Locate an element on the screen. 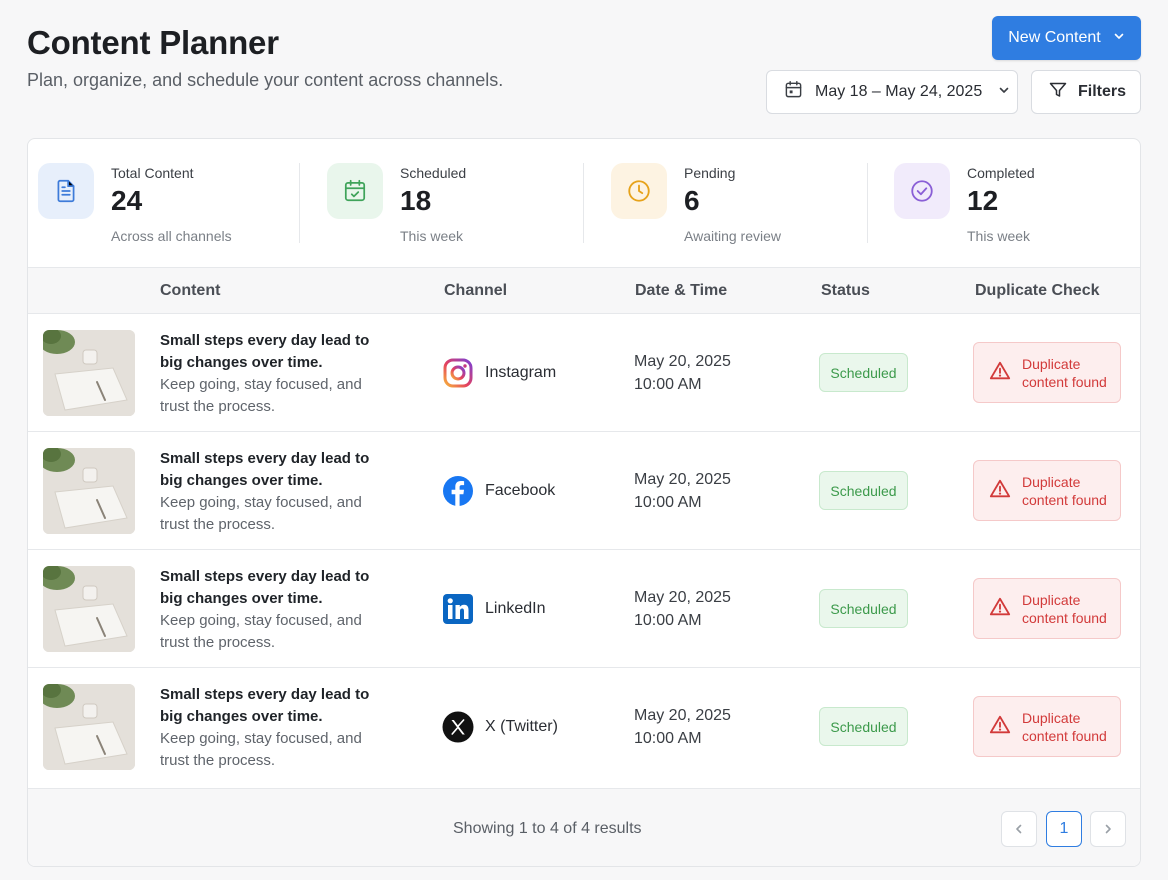 This screenshot has width=1168, height=880. check-circle-icon is located at coordinates (922, 191).